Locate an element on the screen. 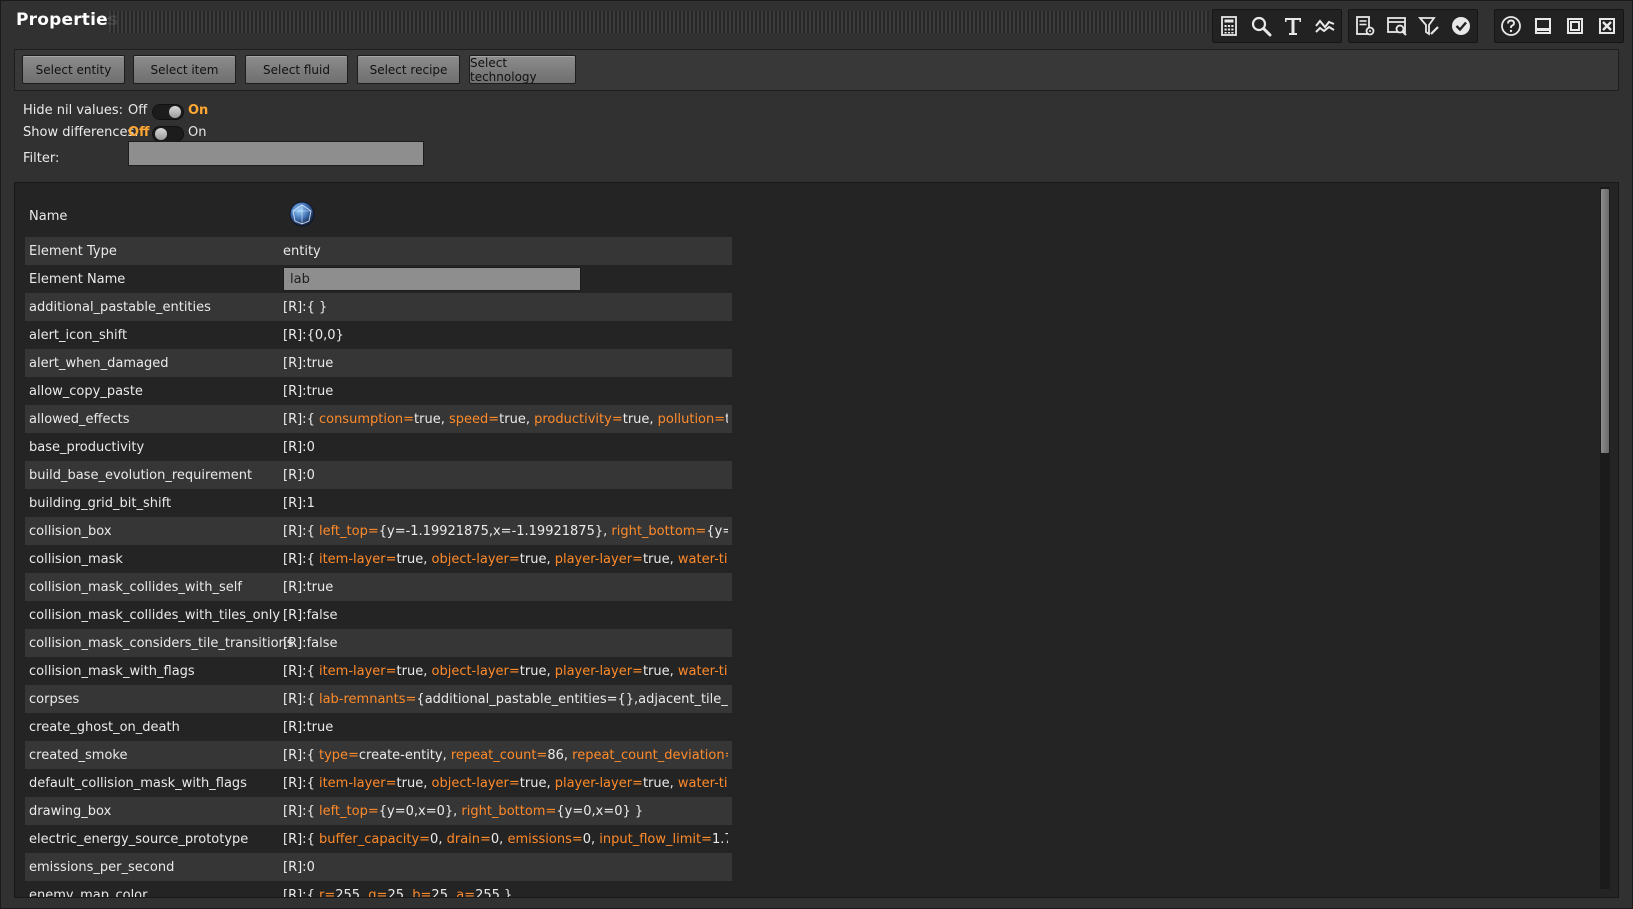 This screenshot has height=909, width=1633. property-key: electric_energy_source_prototype is located at coordinates (139, 839).